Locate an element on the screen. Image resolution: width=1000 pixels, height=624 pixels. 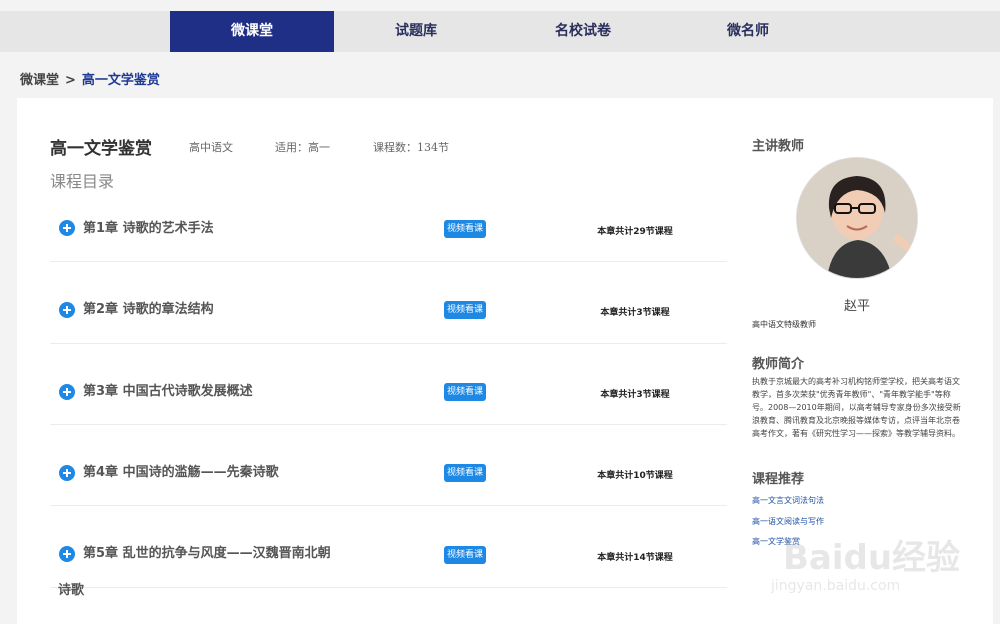
breadcrumb: 微课堂 > 高一文学鉴赏 is located at coordinates (90, 78).